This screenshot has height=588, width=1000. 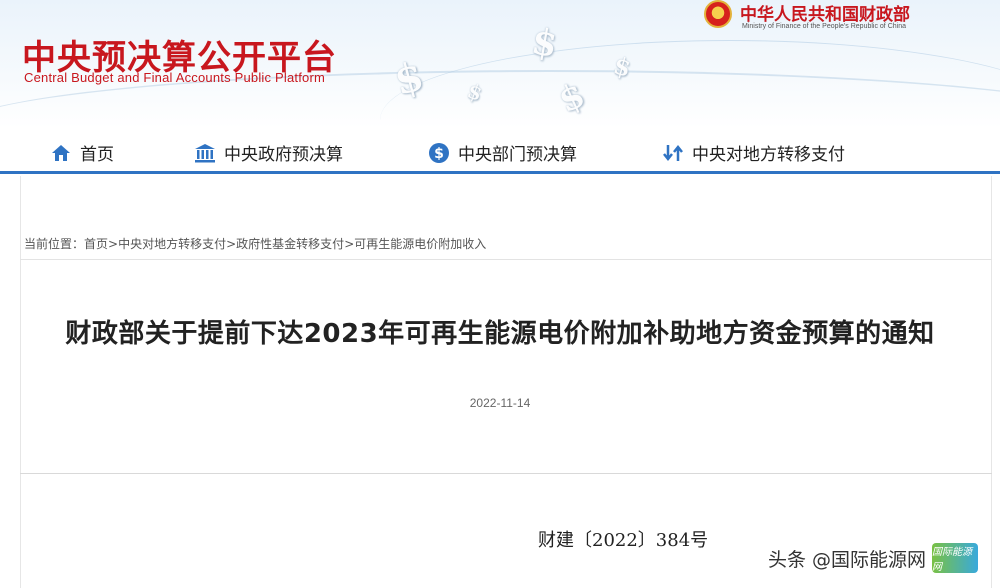 What do you see at coordinates (955, 558) in the screenshot?
I see `watermark-logo: 国际能源网` at bounding box center [955, 558].